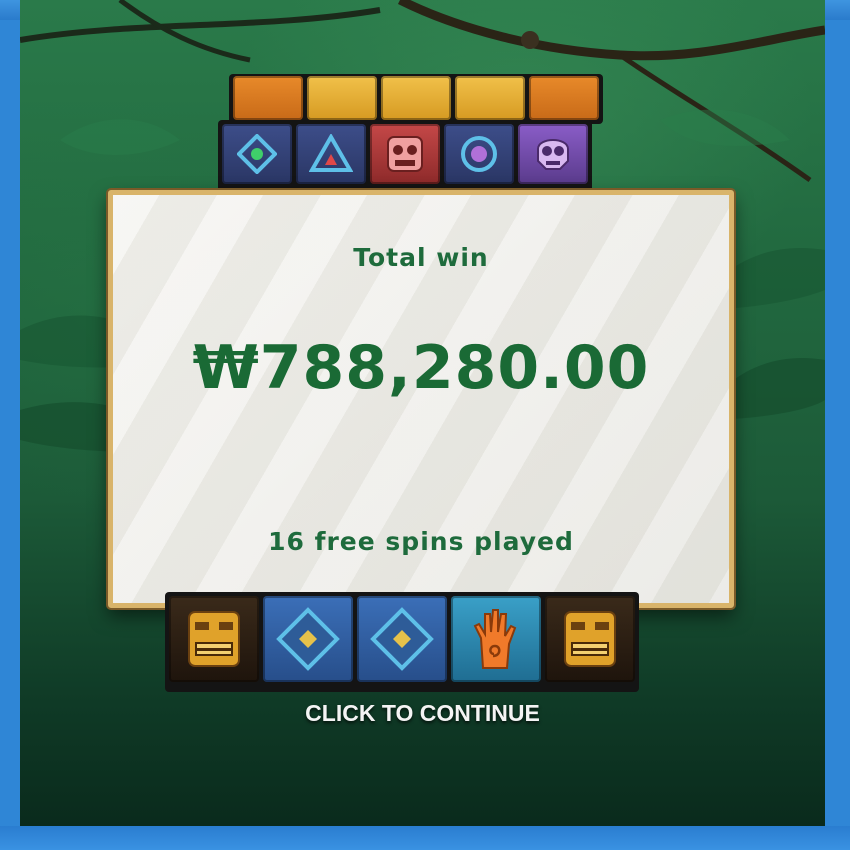 This screenshot has height=850, width=850. I want to click on orange-hand-spiral-icon, so click(495, 639).